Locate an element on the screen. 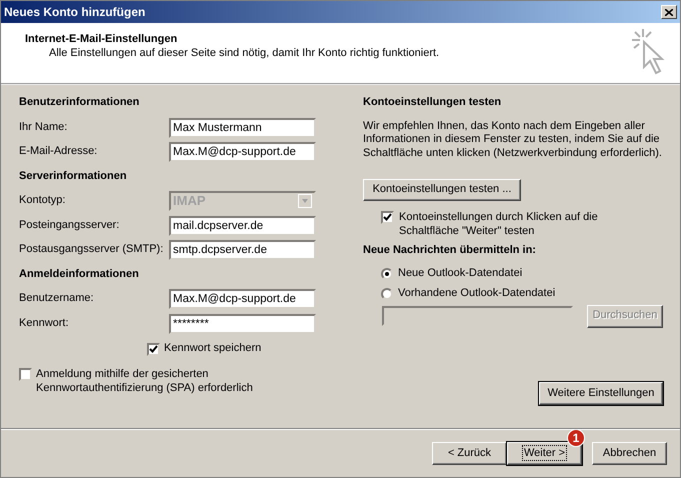 The width and height of the screenshot is (681, 478). field-label: Kontotyp: is located at coordinates (42, 201).